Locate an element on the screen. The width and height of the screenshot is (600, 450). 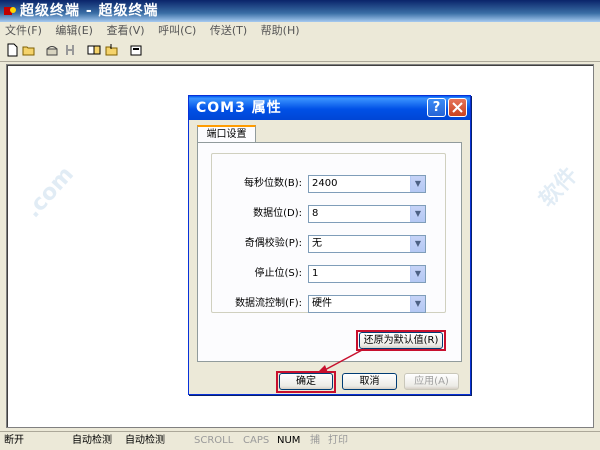
data-bits-row: 数据位(D): 8 ▼ is located at coordinates (328, 214).